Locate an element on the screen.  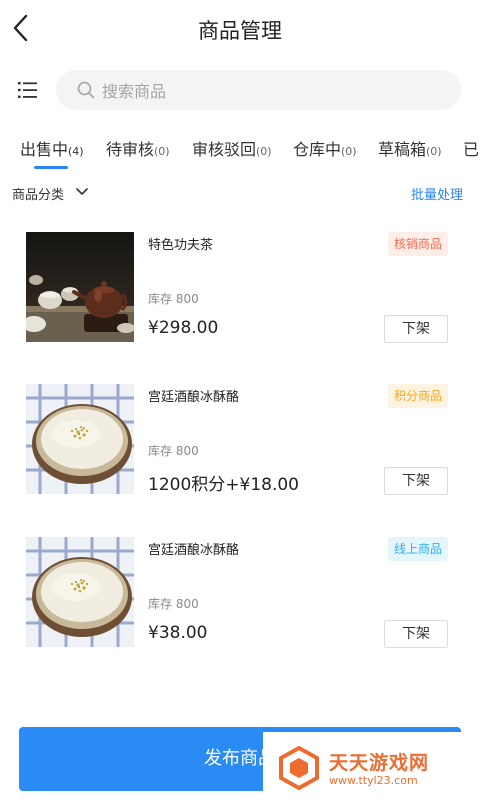
product-name: 特色功夫茶 is located at coordinates (181, 245).